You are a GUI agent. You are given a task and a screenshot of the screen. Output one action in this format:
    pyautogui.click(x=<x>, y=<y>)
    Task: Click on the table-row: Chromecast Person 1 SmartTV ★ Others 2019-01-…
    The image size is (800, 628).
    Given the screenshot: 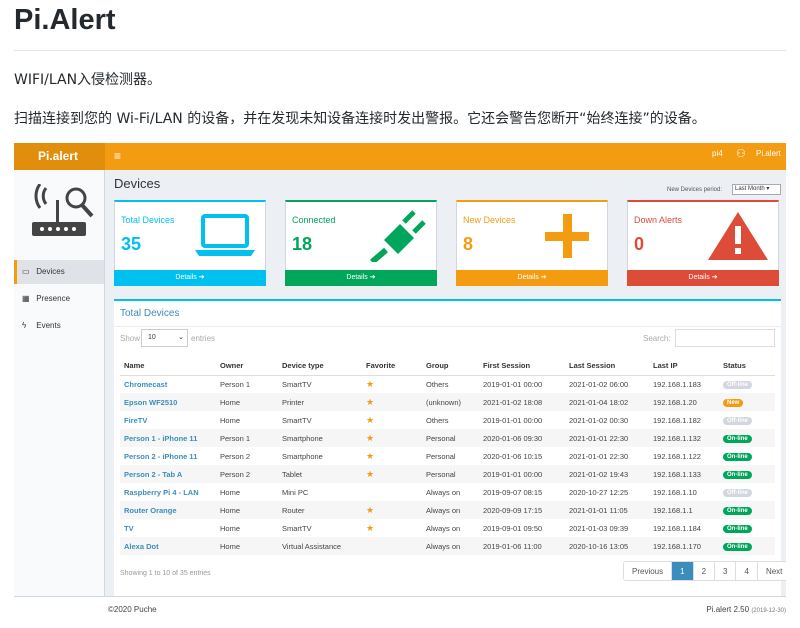 What is the action you would take?
    pyautogui.click(x=447, y=384)
    